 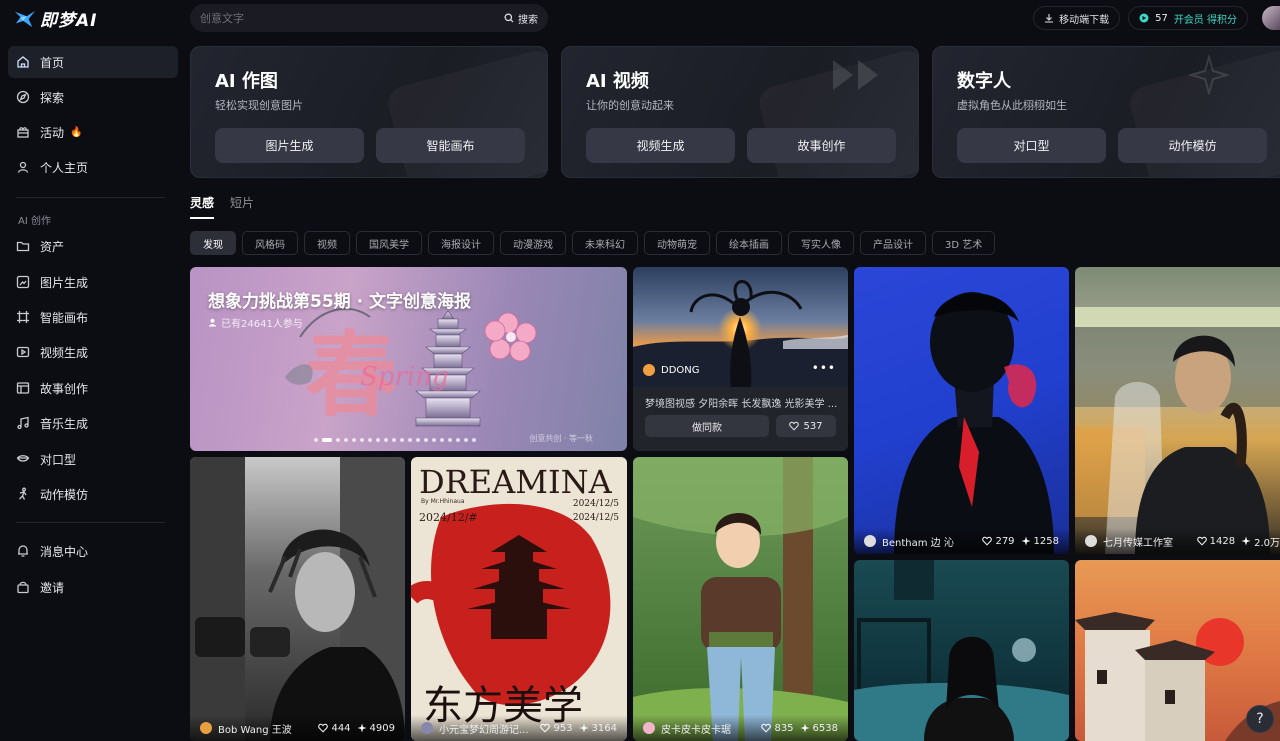 What do you see at coordinates (1084, 20) in the screenshot?
I see `download-label: 移动端下载` at bounding box center [1084, 20].